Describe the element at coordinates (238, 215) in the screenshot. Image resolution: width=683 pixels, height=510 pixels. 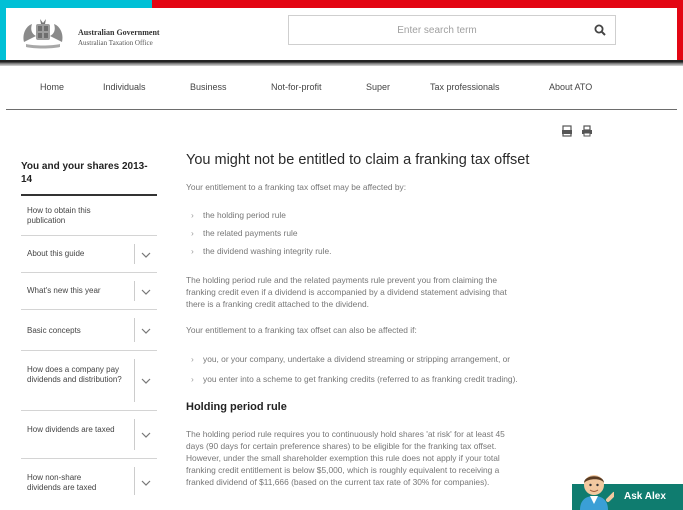
I see `bullet-holding-period: the holding period rule` at that location.